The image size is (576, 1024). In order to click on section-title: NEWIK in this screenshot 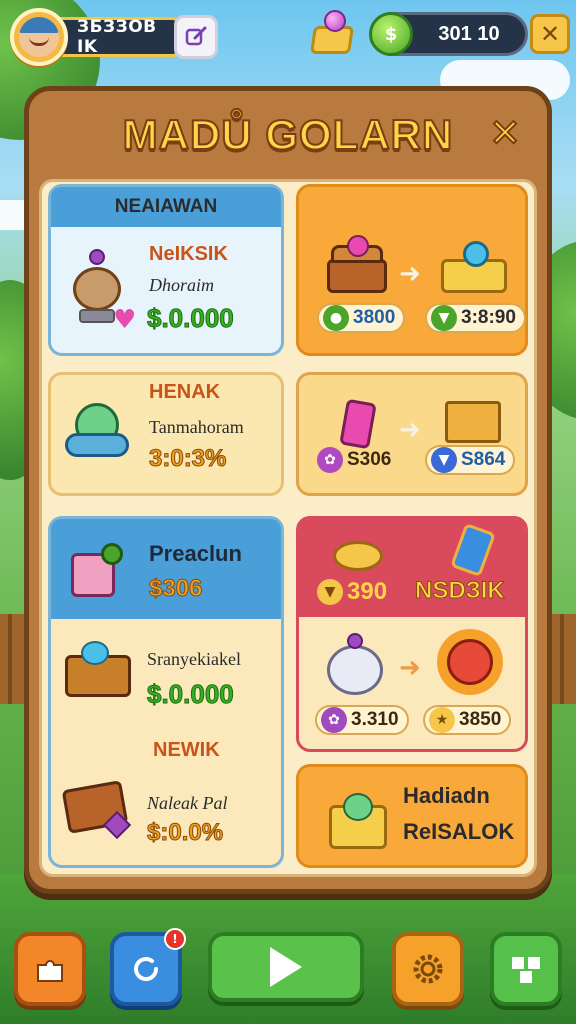, I will do `click(186, 750)`.